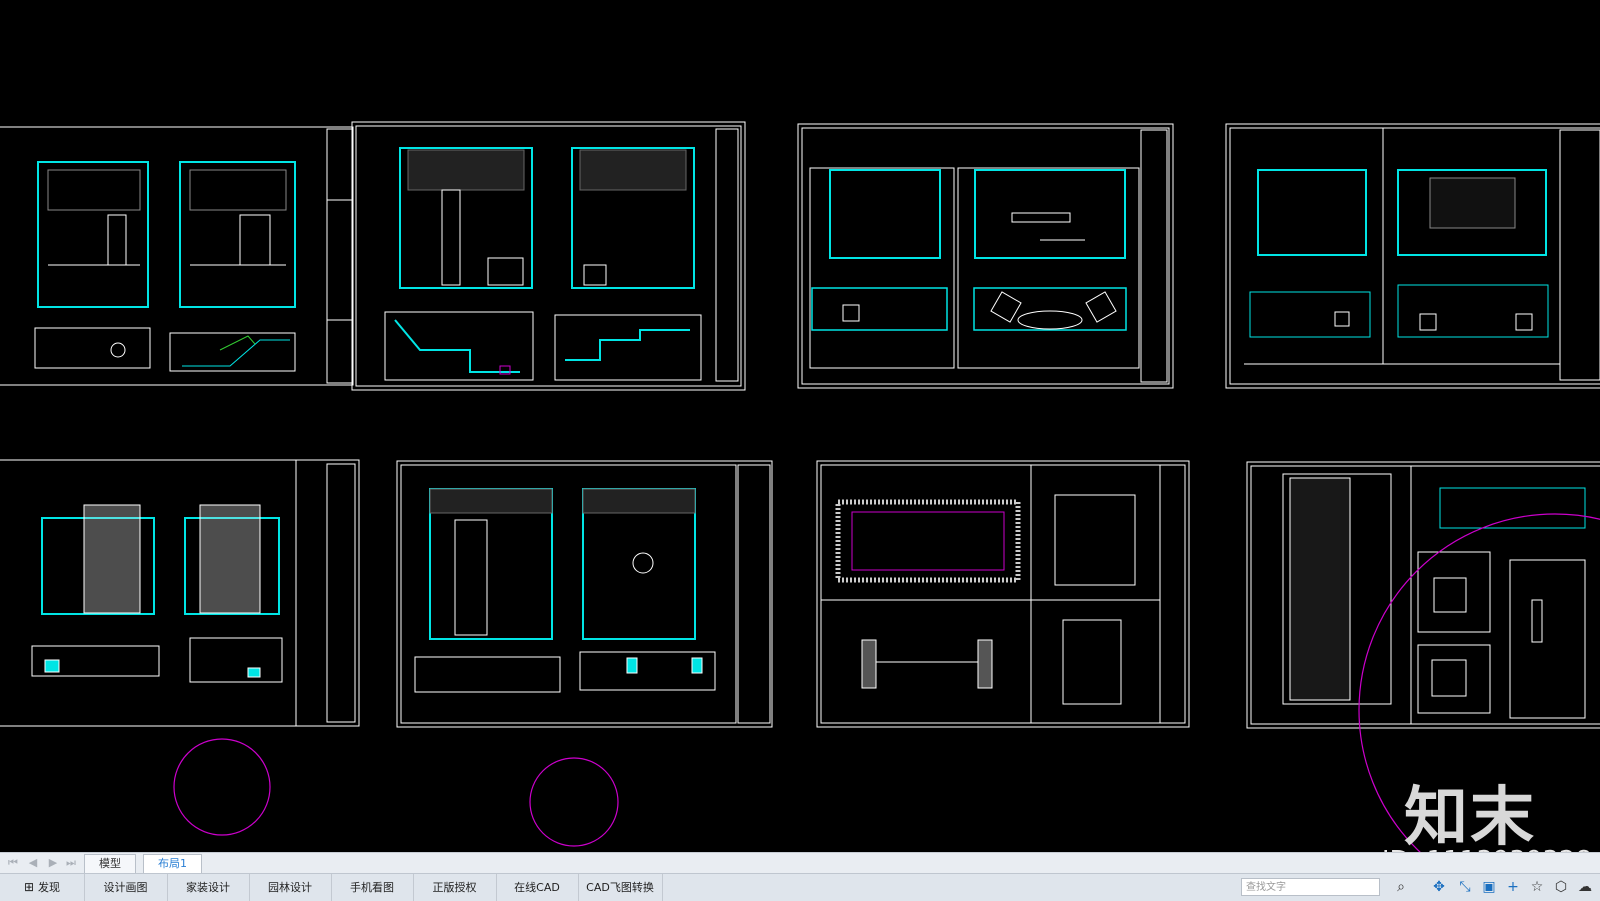 This screenshot has width=1600, height=901. I want to click on cloud-icon: ☁, so click(1585, 887).